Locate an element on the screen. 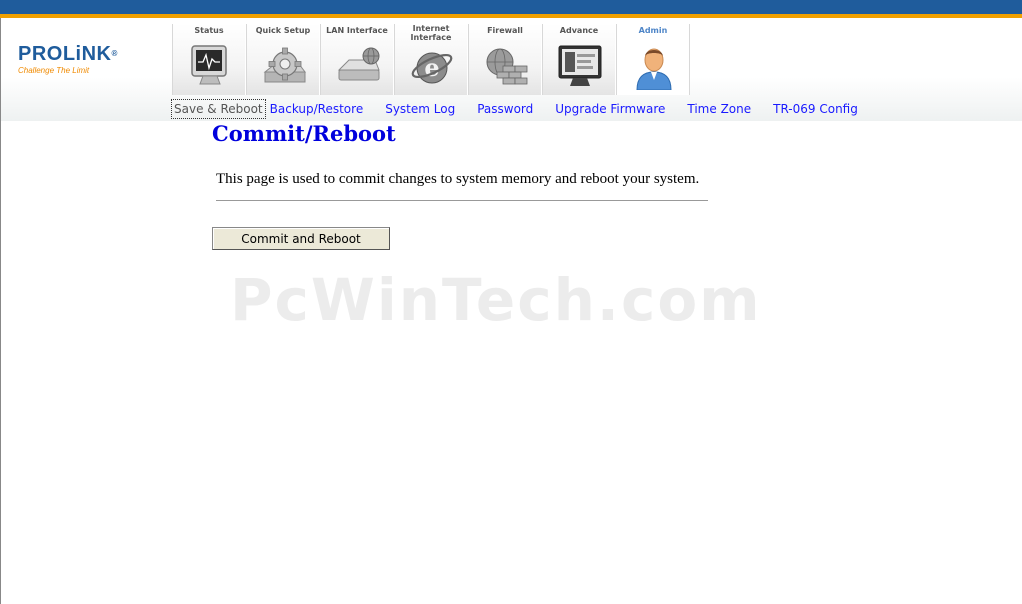 The height and width of the screenshot is (604, 1022). sub-nav-save-reboot: Save & Reboot is located at coordinates (218, 109).